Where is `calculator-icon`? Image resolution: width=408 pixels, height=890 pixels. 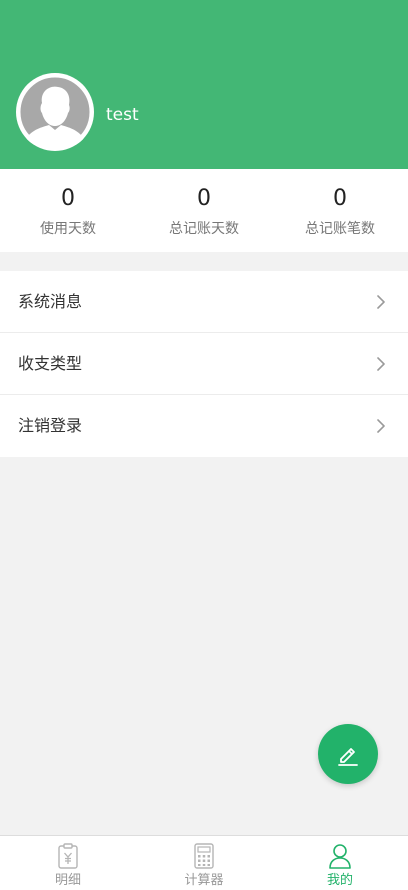
calculator-icon is located at coordinates (204, 856).